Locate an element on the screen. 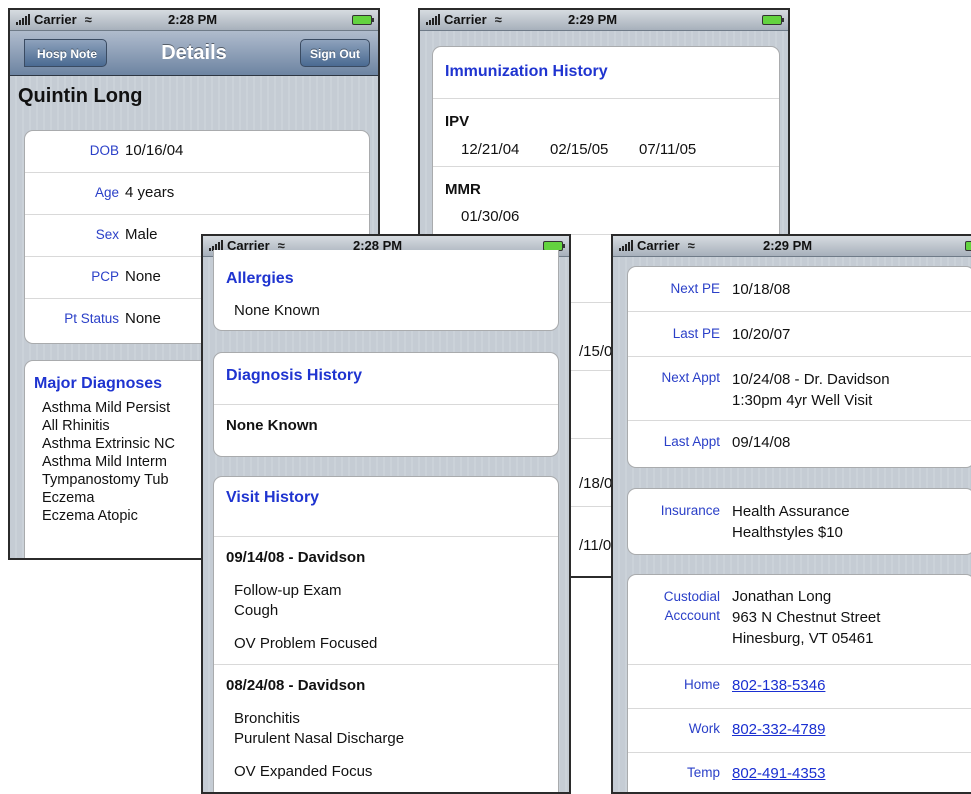  info-row-age: Age 4 years is located at coordinates (197, 194).